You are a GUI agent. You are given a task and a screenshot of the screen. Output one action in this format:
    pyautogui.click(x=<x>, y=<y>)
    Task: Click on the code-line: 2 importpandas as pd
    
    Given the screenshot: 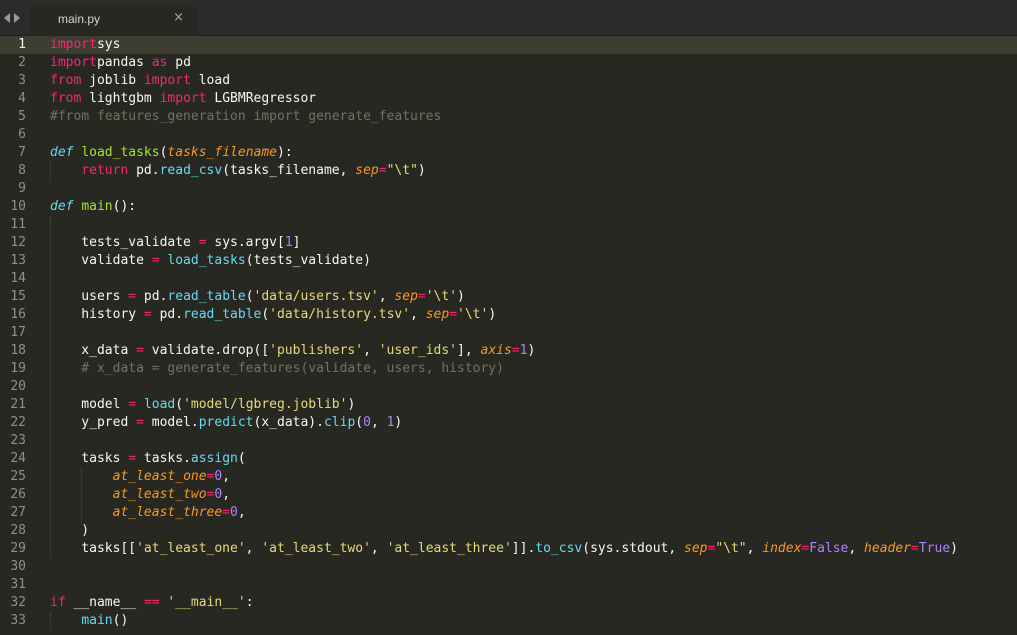 What is the action you would take?
    pyautogui.click(x=508, y=63)
    